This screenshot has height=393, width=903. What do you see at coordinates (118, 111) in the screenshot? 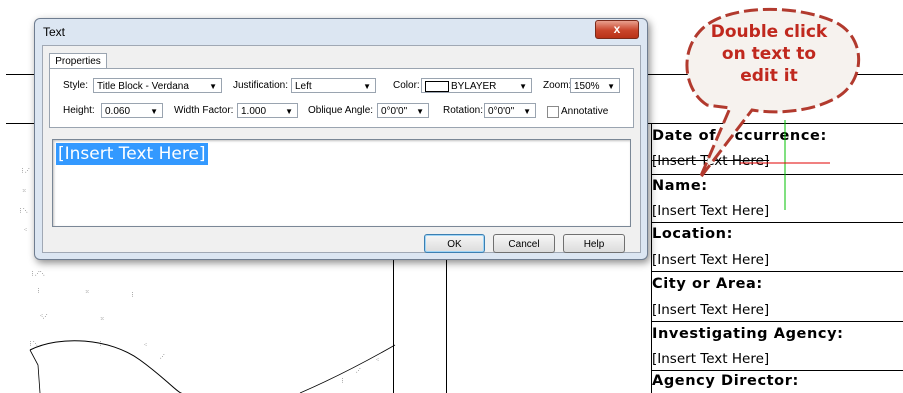
I see `height-value: 0.060` at bounding box center [118, 111].